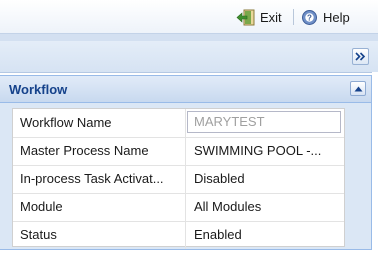 The image size is (378, 255). What do you see at coordinates (99, 207) in the screenshot?
I see `property-name: Module` at bounding box center [99, 207].